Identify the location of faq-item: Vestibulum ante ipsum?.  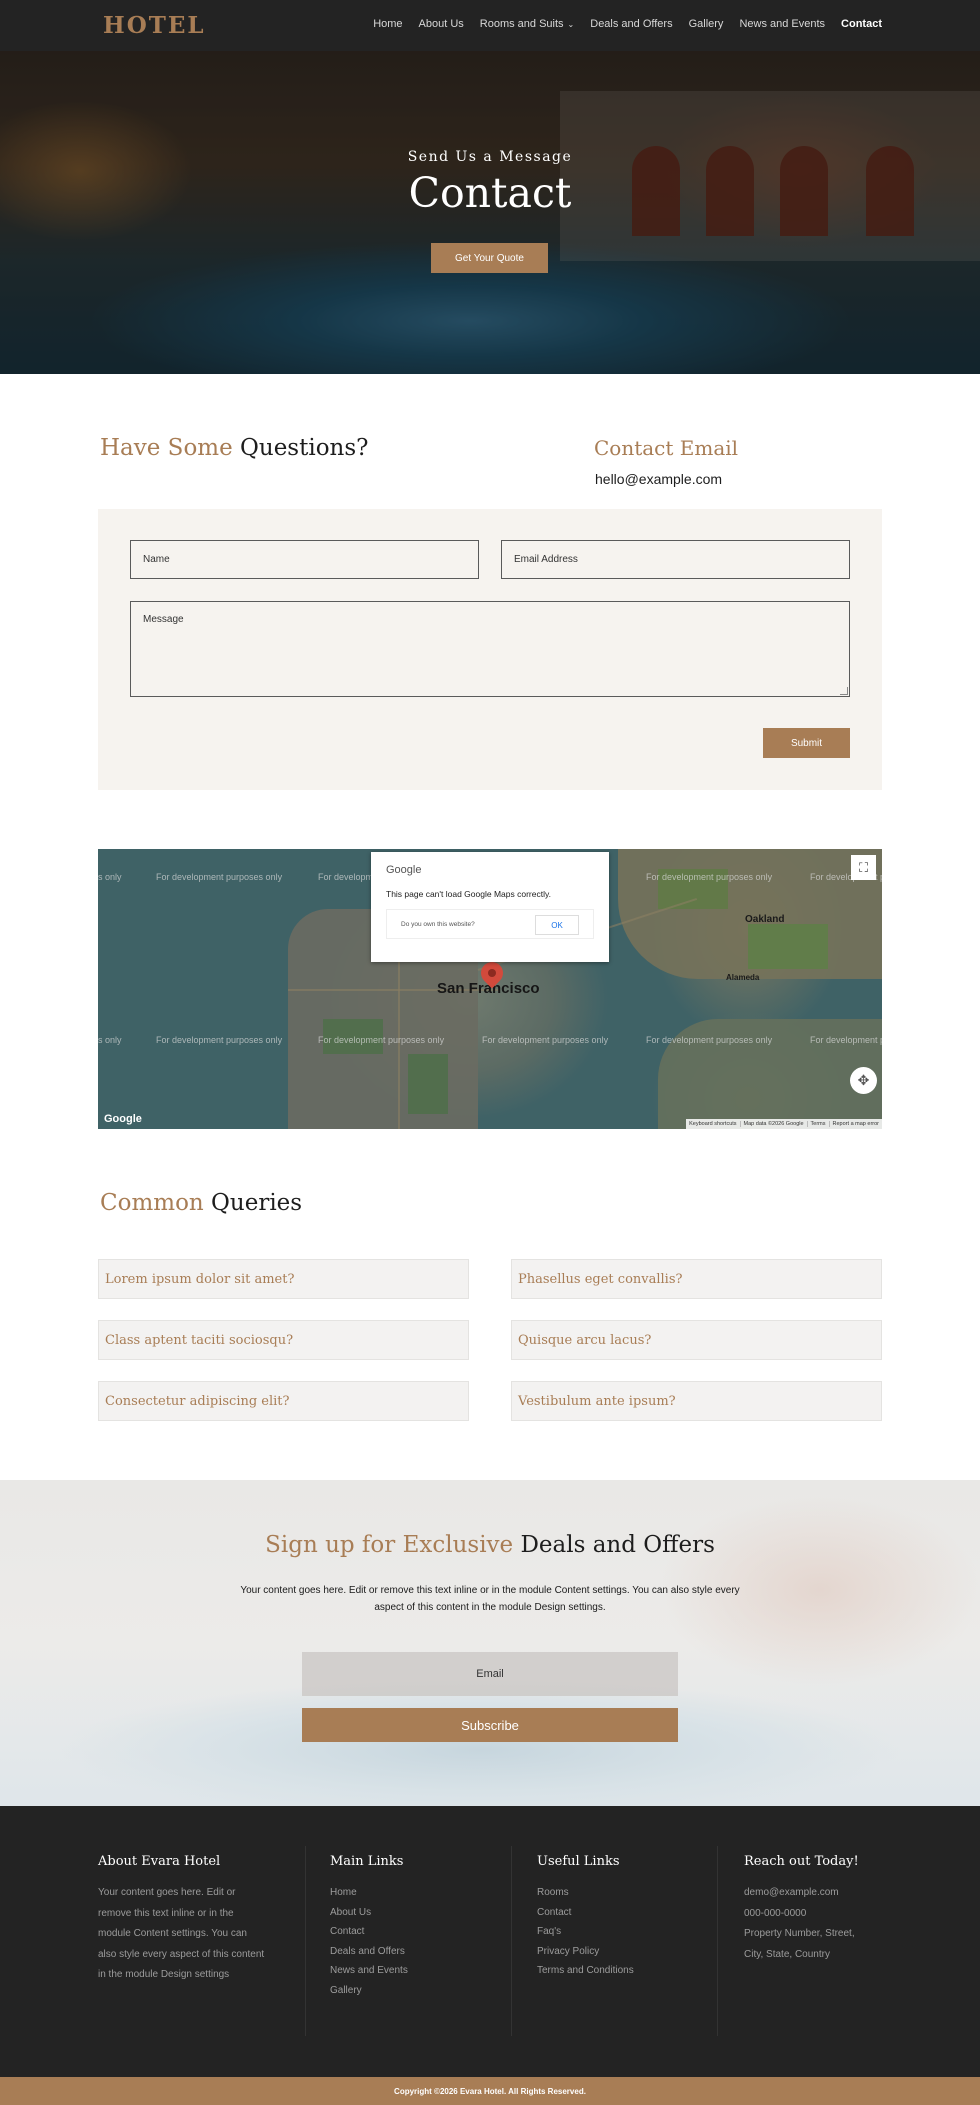
(696, 1401).